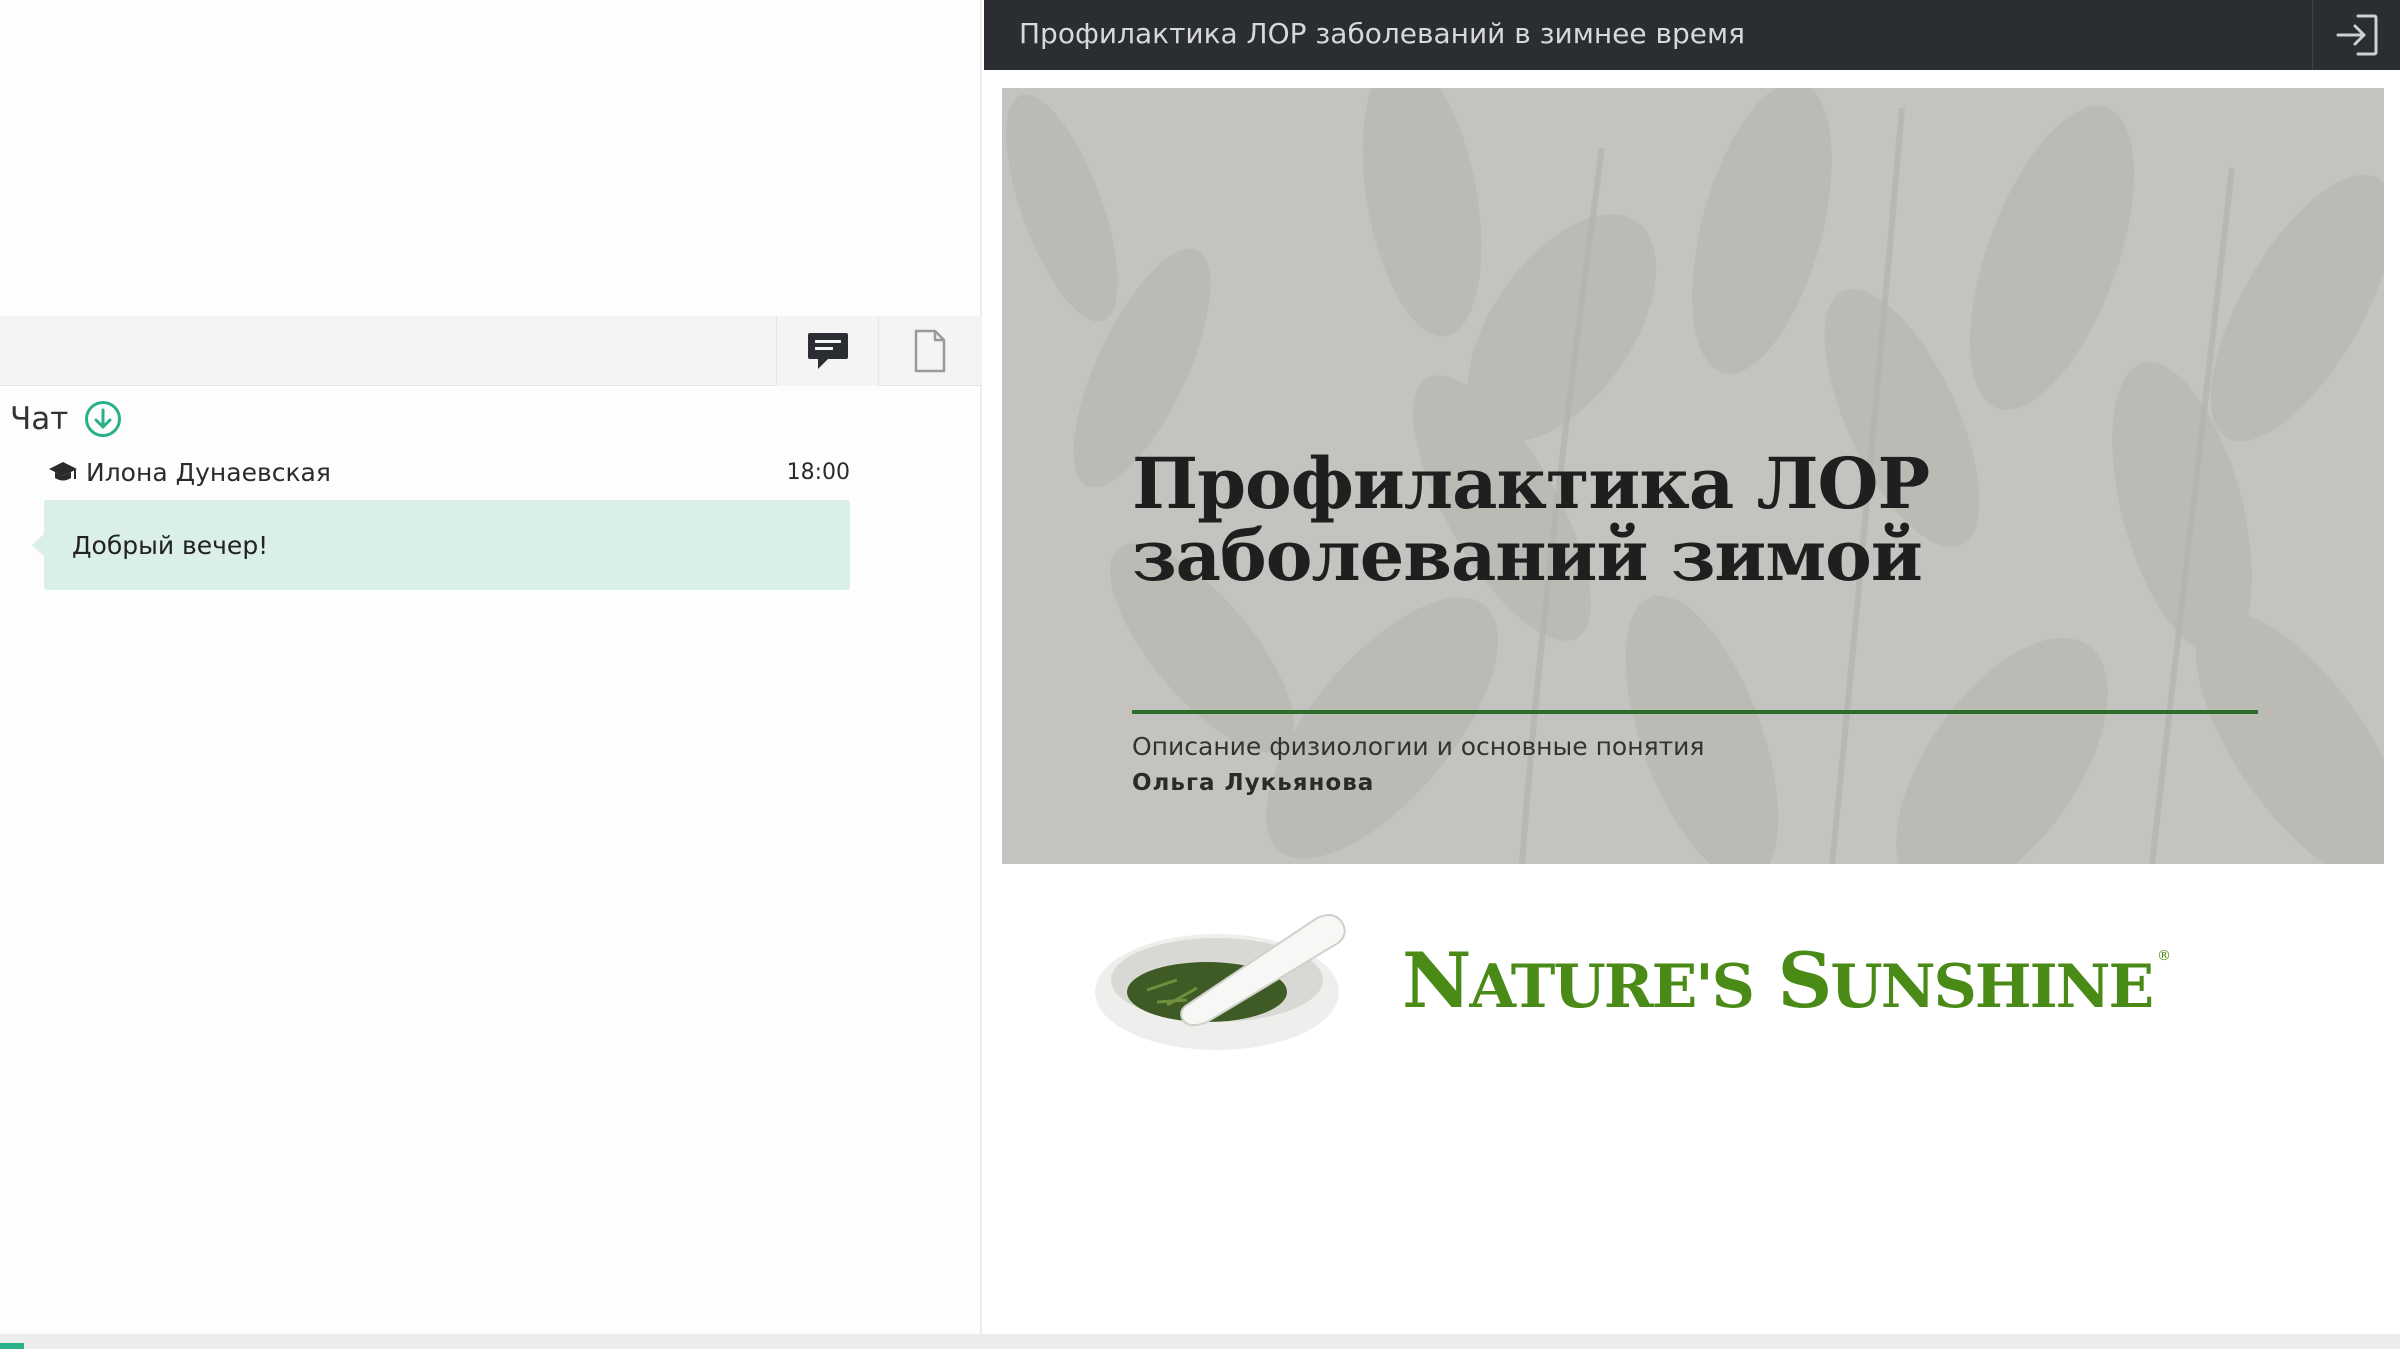 The width and height of the screenshot is (2400, 1349). What do you see at coordinates (12, 1346) in the screenshot?
I see `bottom-progress` at bounding box center [12, 1346].